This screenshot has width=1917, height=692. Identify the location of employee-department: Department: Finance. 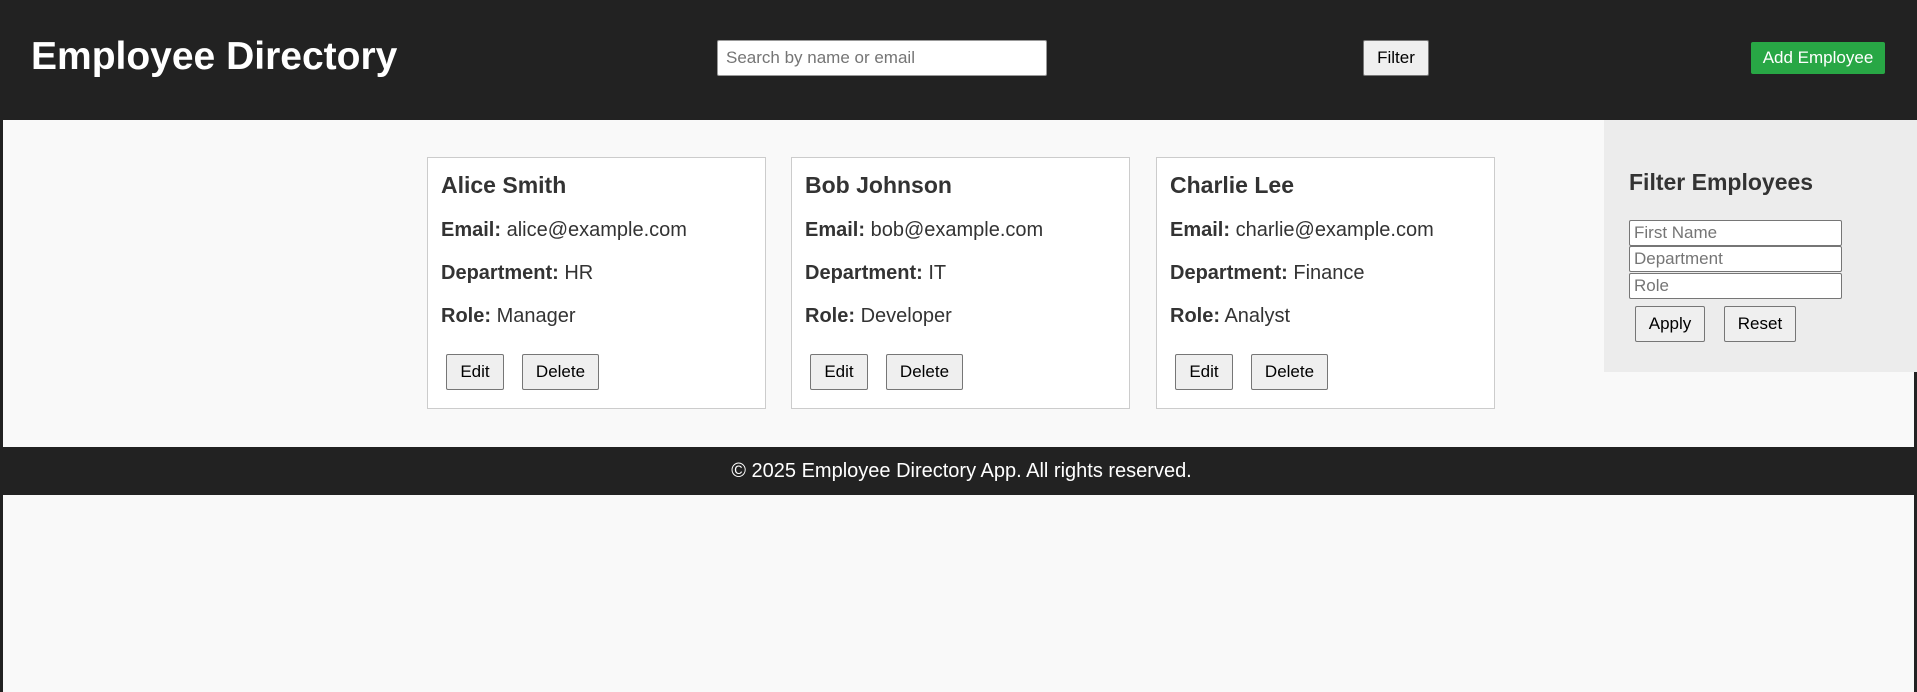
(1267, 273).